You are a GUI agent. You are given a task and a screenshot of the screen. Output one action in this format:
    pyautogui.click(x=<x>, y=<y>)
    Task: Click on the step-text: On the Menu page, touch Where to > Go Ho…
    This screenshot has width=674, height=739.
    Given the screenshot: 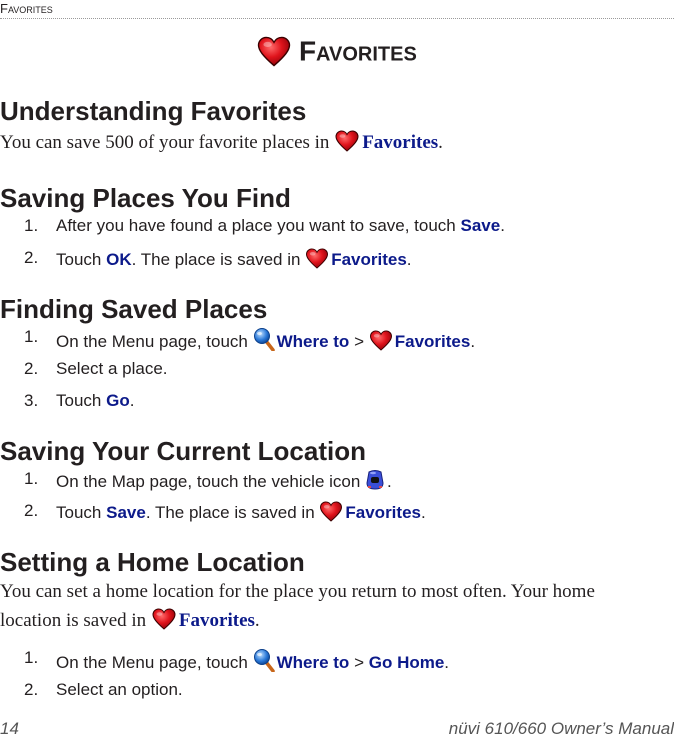 What is the action you would take?
    pyautogui.click(x=252, y=660)
    